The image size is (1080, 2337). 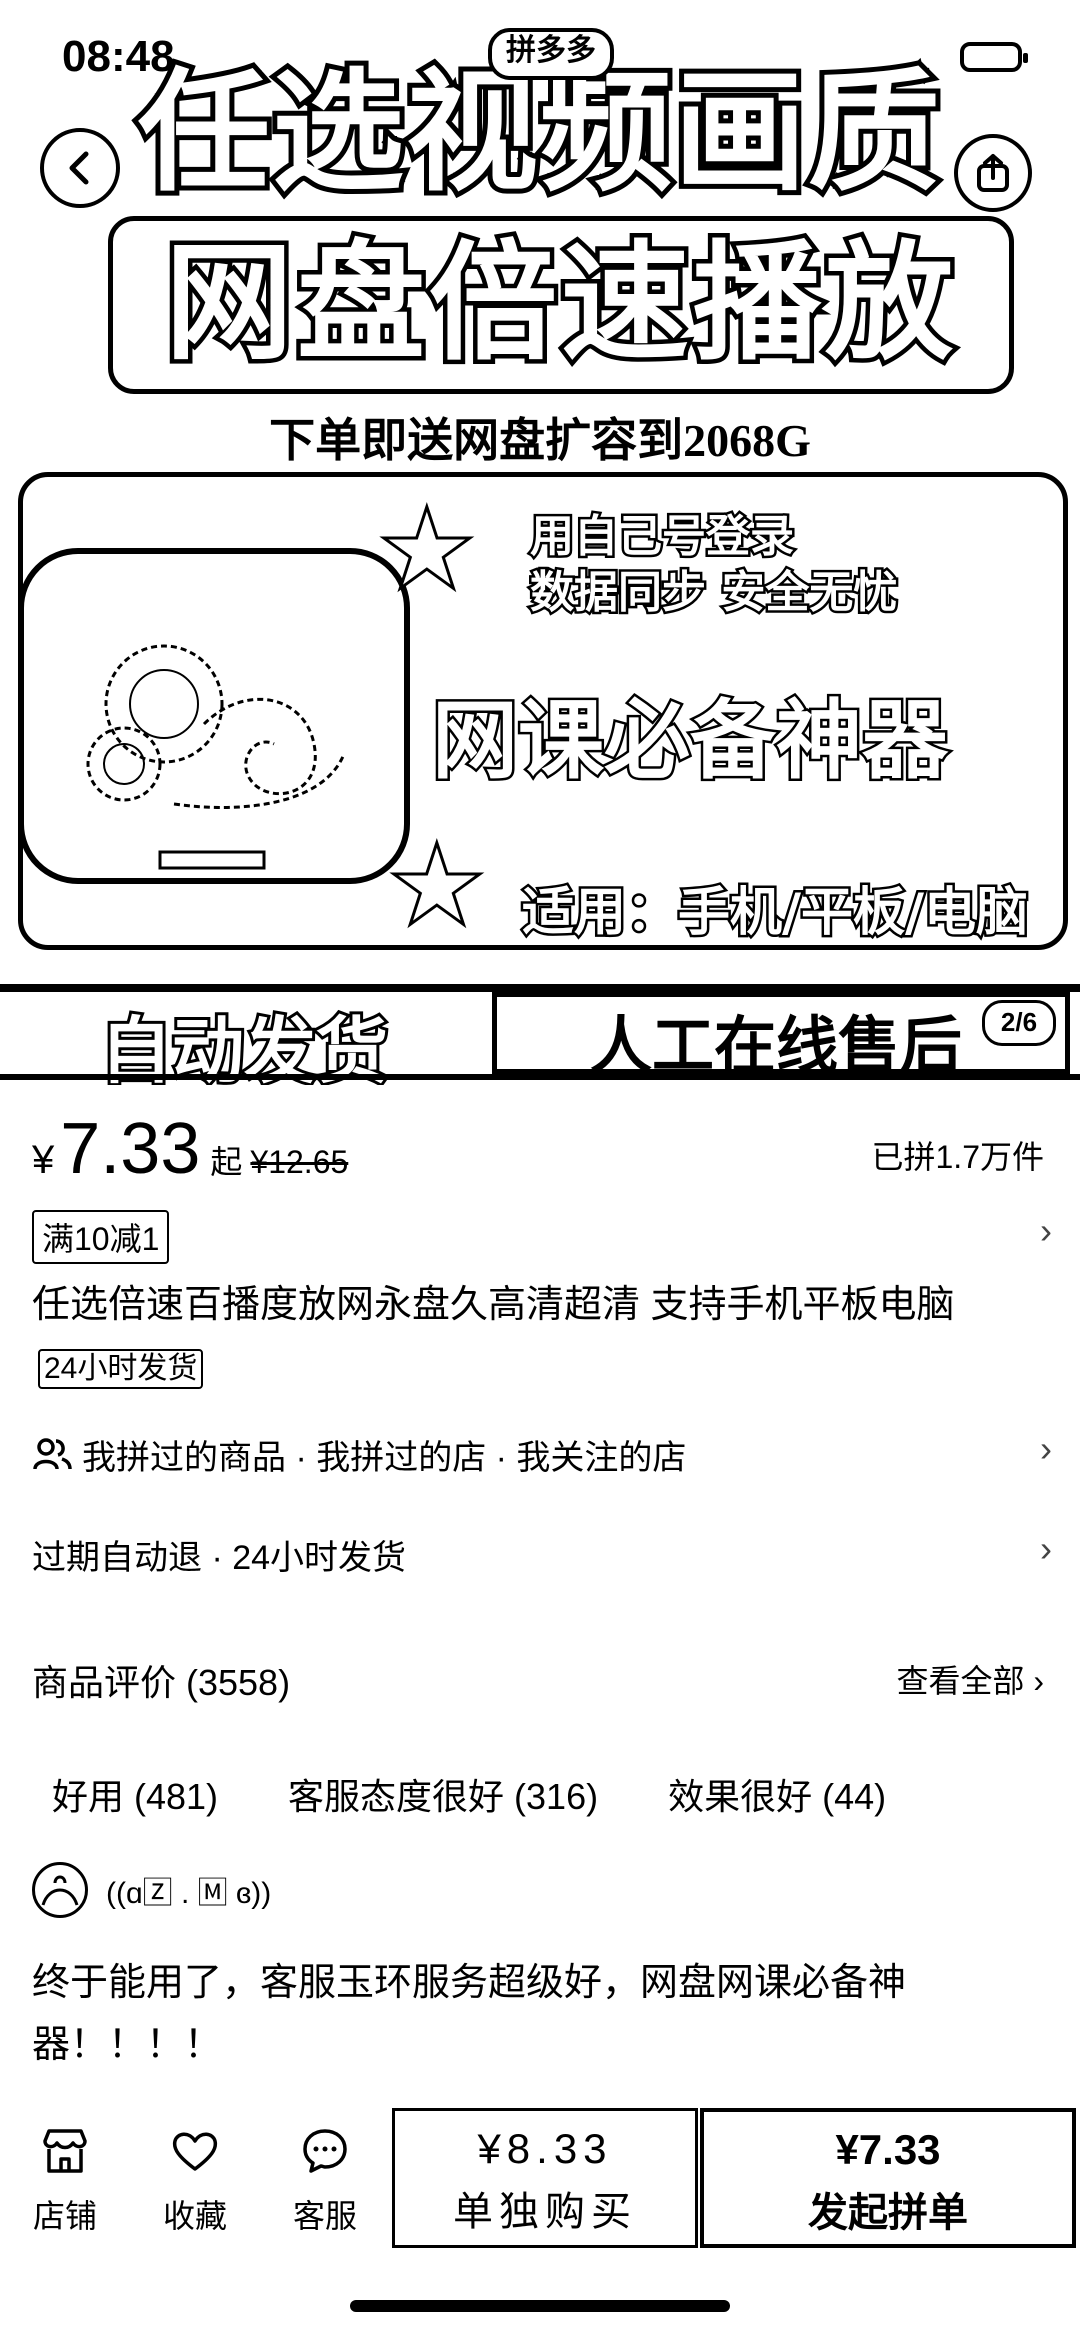 I want to click on reviews-header: 商品评价 (3558), so click(x=161, y=1682).